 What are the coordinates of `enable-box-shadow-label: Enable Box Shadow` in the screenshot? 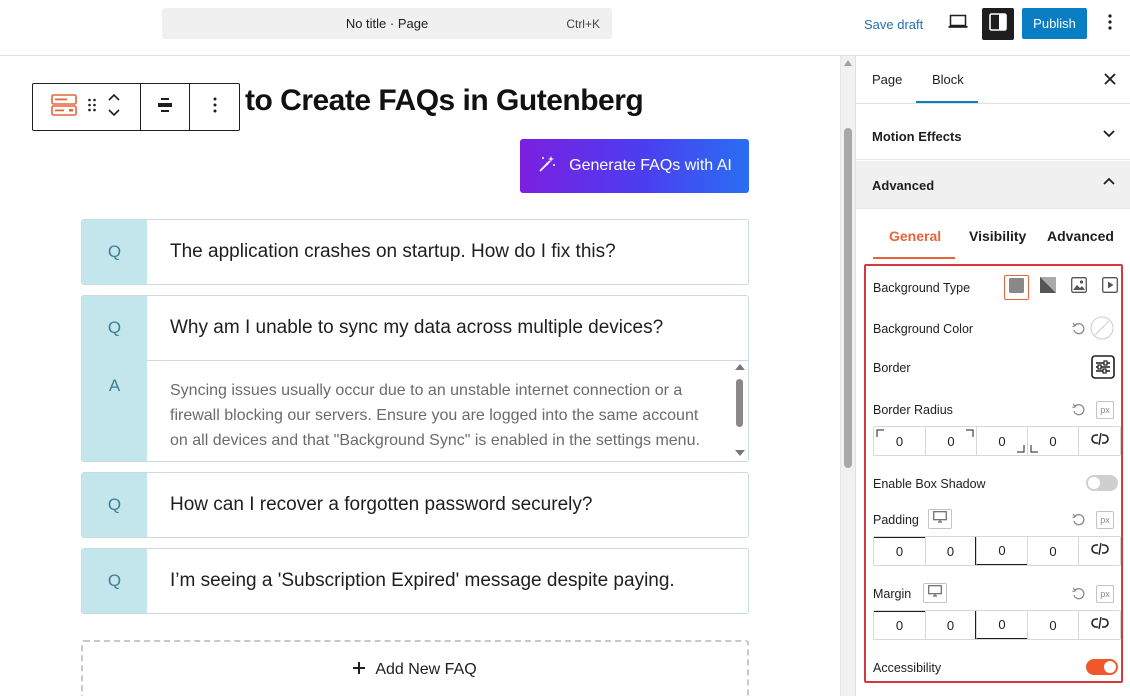 It's located at (929, 484).